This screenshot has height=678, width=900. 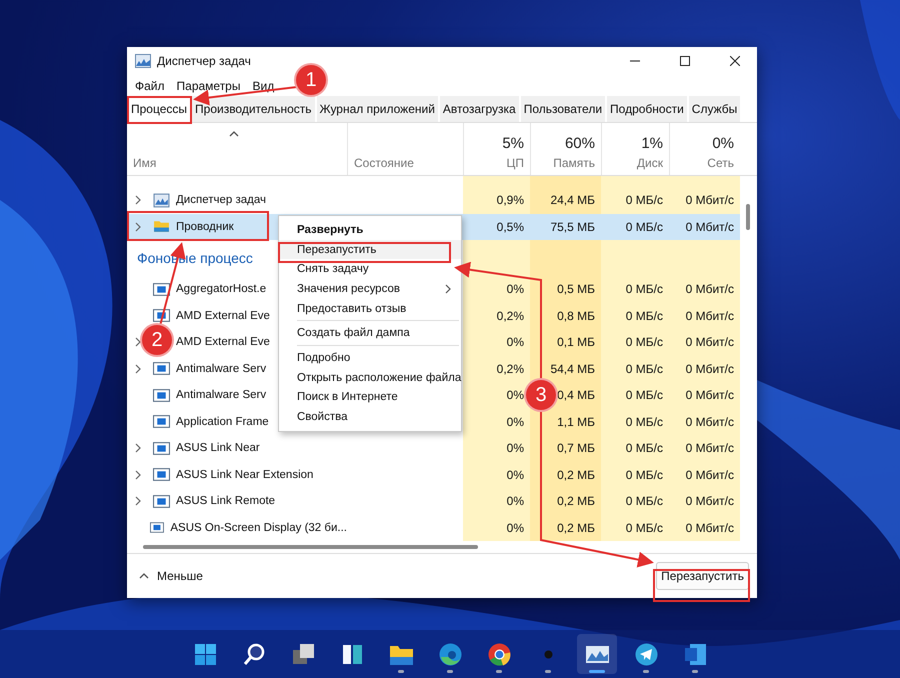 What do you see at coordinates (433, 475) in the screenshot?
I see `process-row: ASUS Link Near Extension 0% 0,2 МБ 0 МБ/с 0 Мбит/с` at bounding box center [433, 475].